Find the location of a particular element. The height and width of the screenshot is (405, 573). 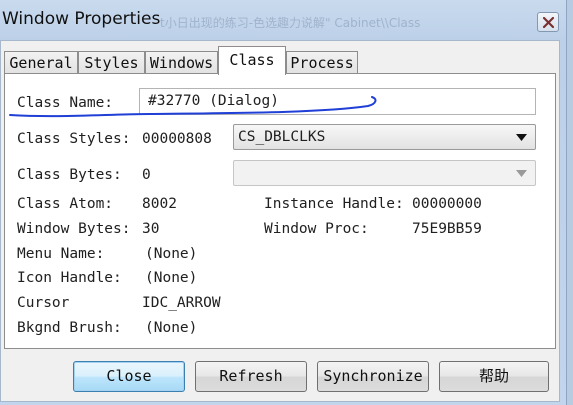

bkgnd-brush-value: (None) is located at coordinates (171, 328).